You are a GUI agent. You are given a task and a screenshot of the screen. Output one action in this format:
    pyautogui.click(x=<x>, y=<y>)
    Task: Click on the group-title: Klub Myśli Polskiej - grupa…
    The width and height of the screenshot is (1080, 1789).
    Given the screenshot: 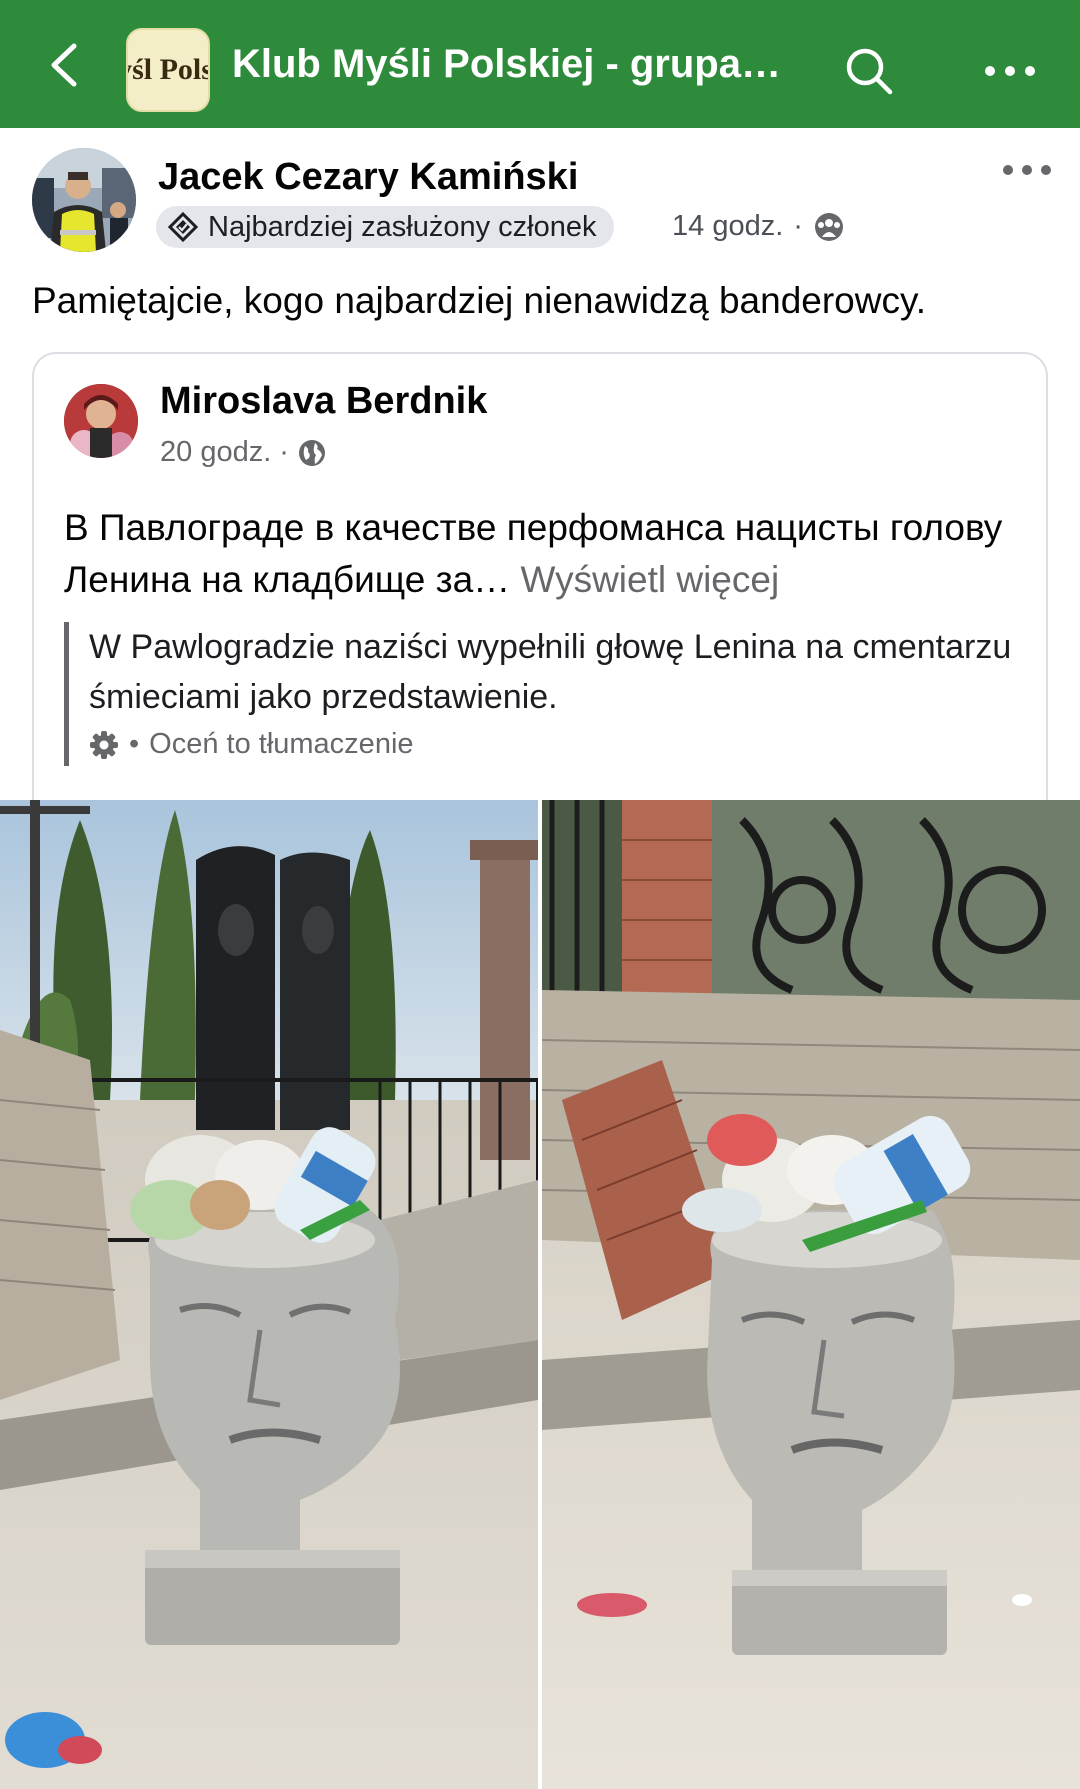 What is the action you would take?
    pyautogui.click(x=517, y=64)
    